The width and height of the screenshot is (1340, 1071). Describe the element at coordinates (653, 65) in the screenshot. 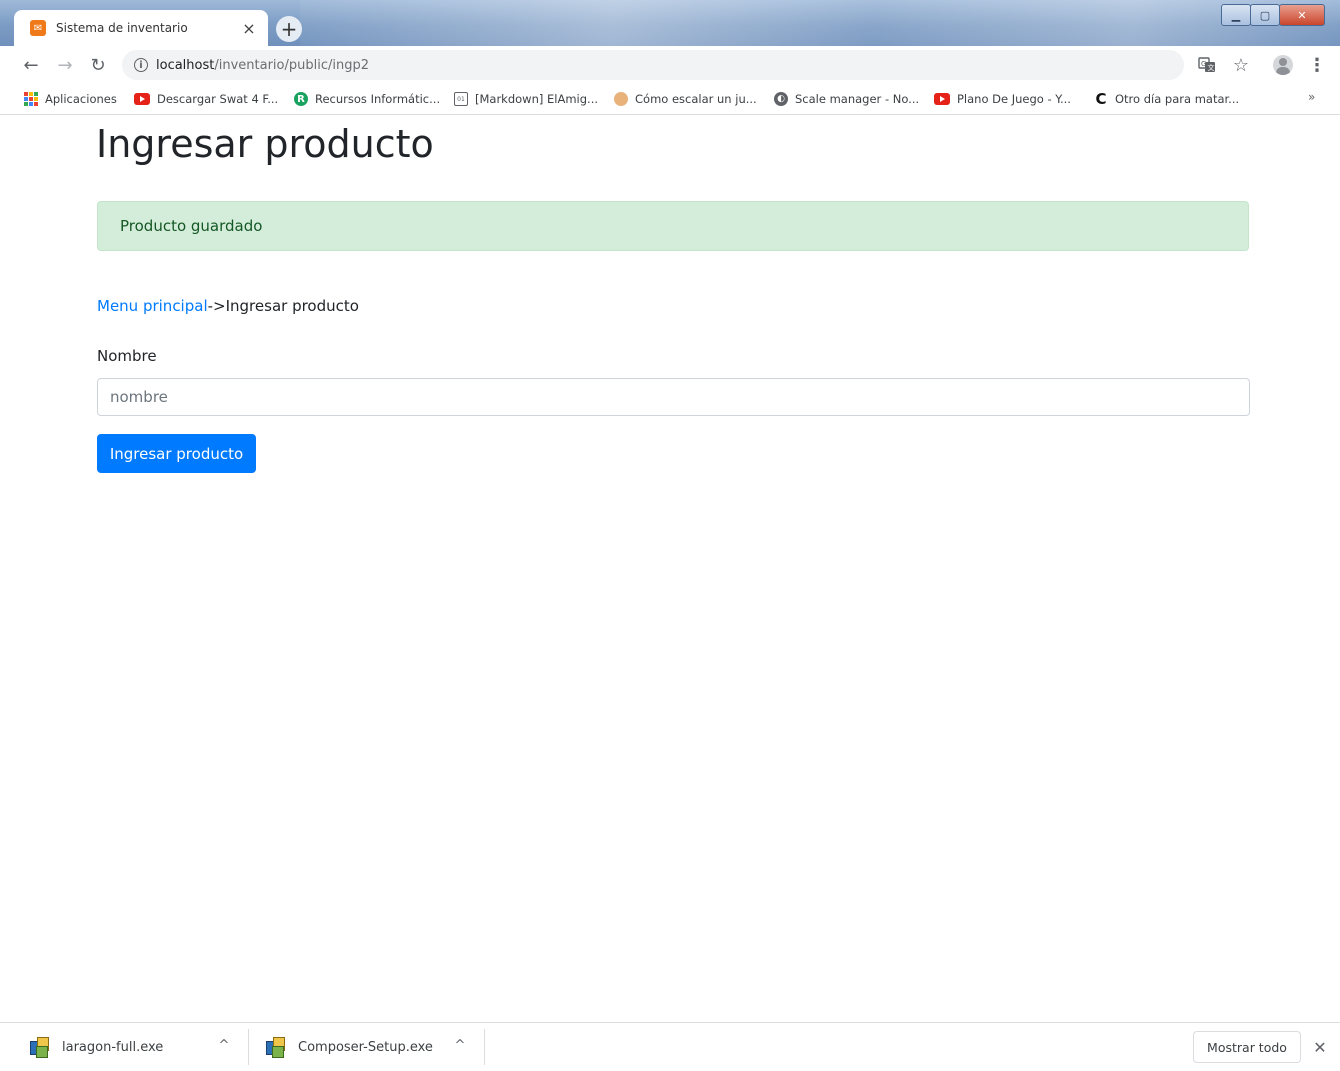

I see `address-bar: i localhost/inventario/public/ingp2` at that location.